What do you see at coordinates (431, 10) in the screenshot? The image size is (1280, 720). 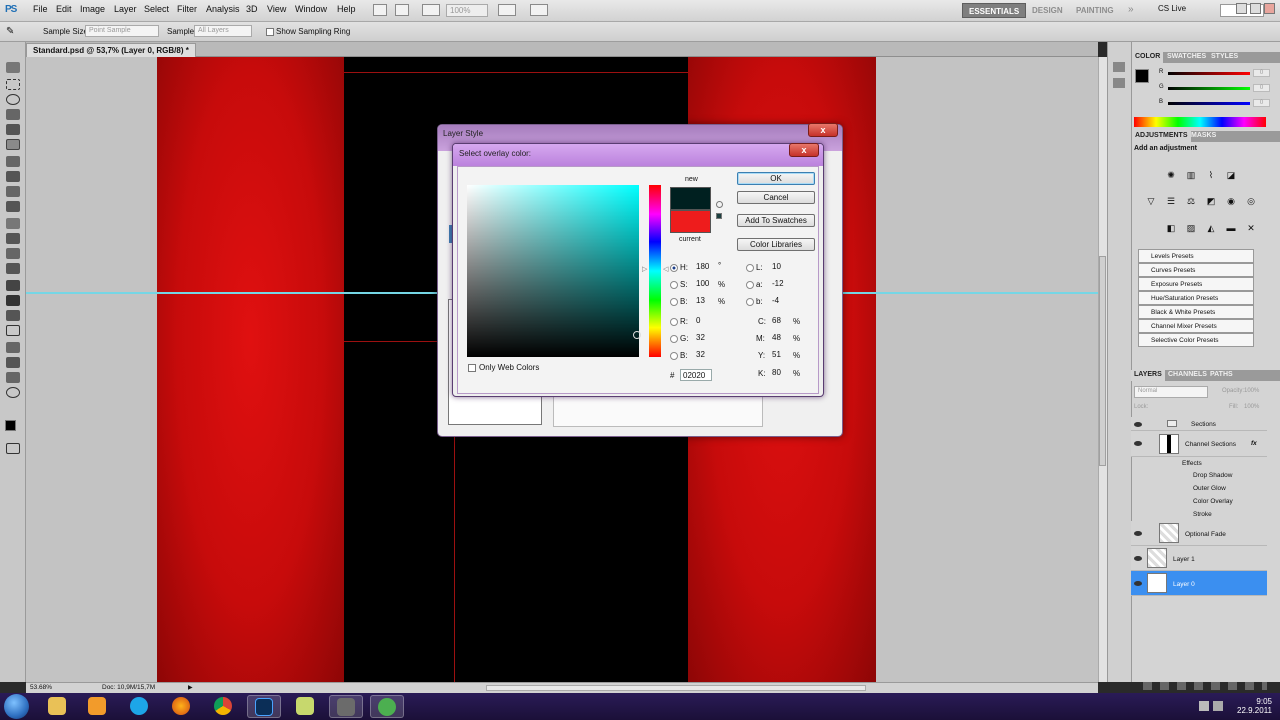 I see `extras-icon` at bounding box center [431, 10].